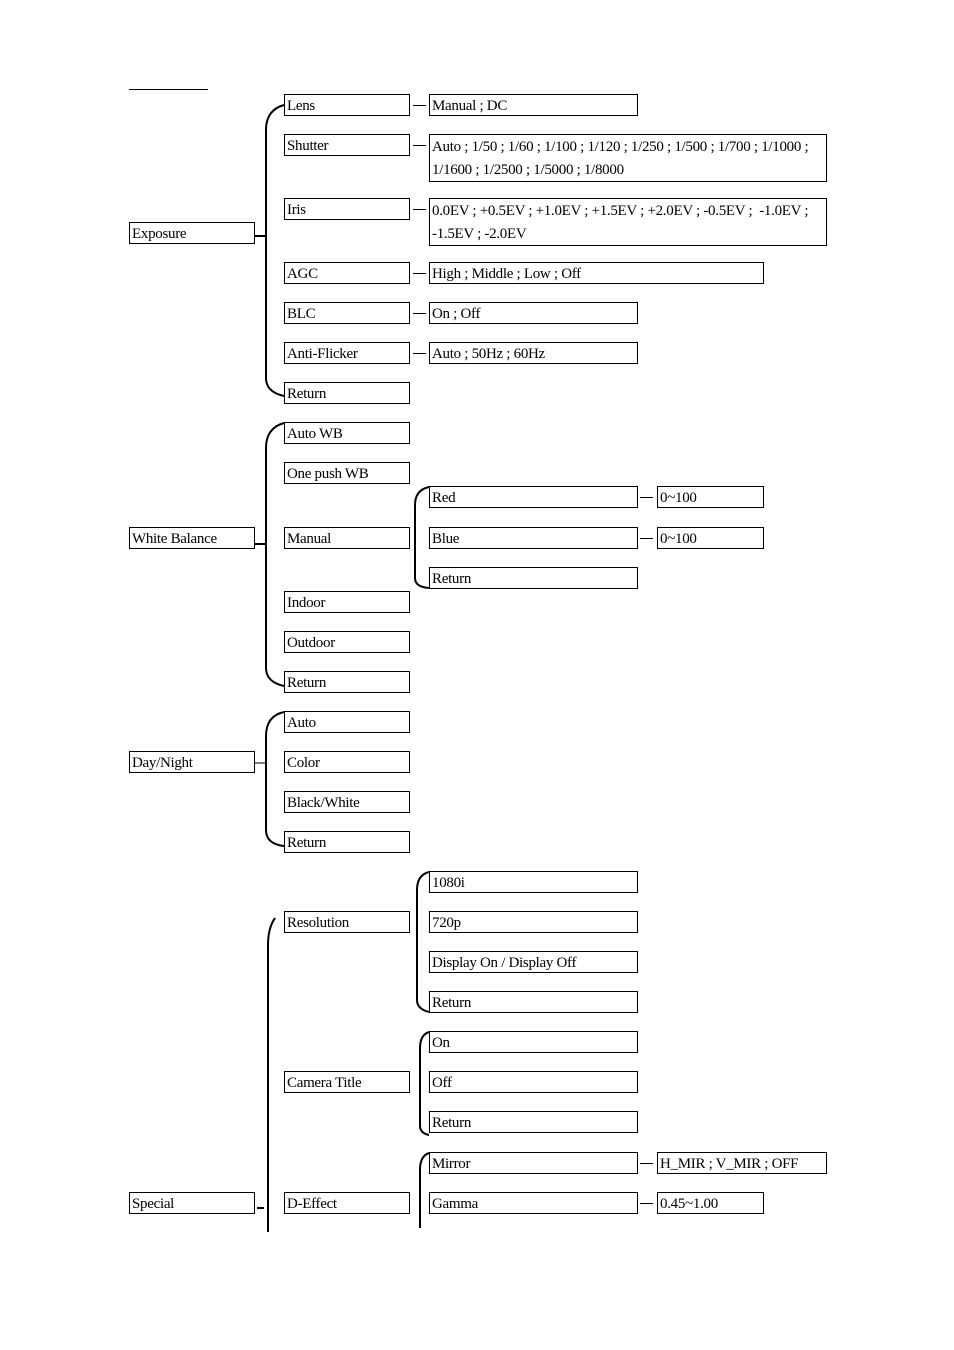 Image resolution: width=954 pixels, height=1350 pixels. Describe the element at coordinates (742, 1163) in the screenshot. I see `d-effect-mirror-options: H_MIR ; V_MIR ; OFF` at that location.